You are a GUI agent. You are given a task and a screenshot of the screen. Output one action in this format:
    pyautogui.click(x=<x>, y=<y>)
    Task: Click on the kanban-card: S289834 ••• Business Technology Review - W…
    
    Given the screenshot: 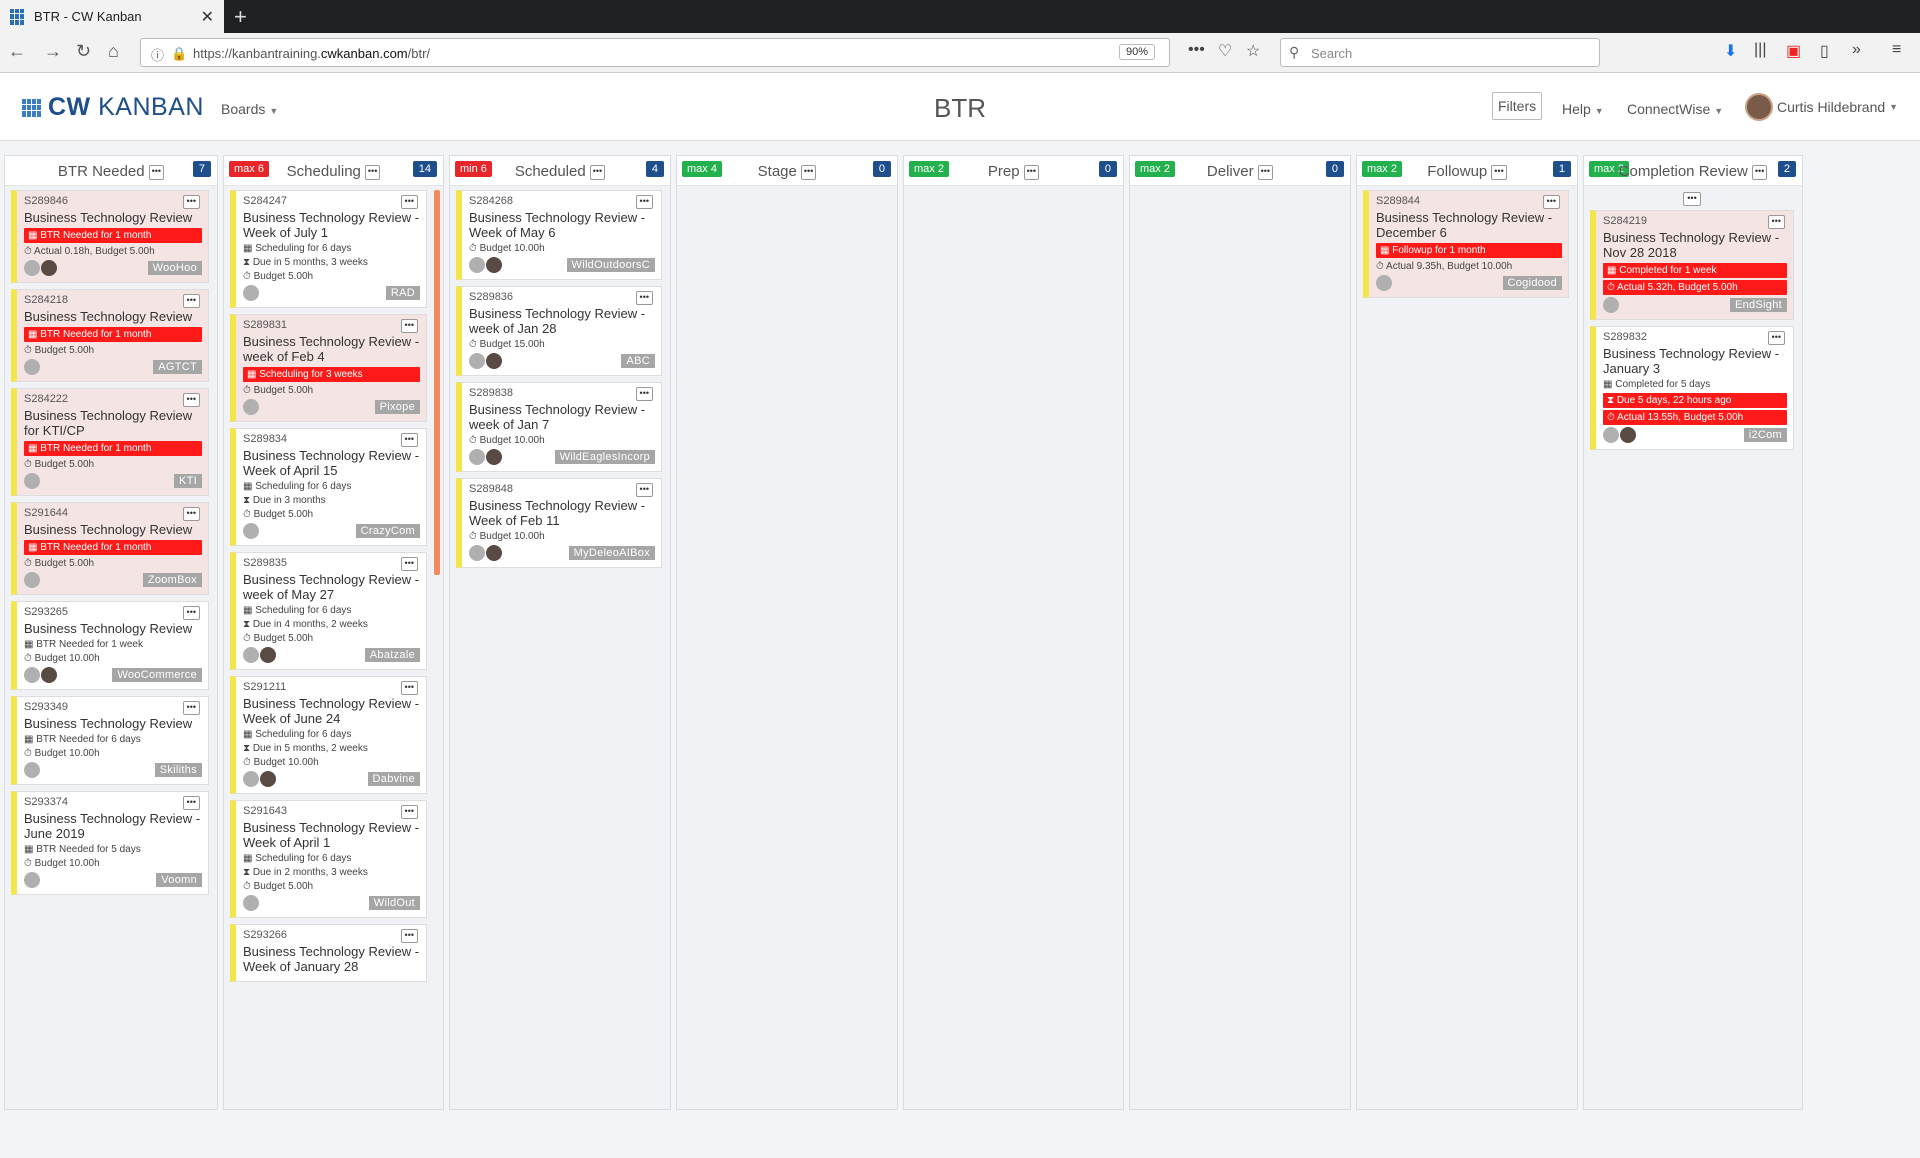 What is the action you would take?
    pyautogui.click(x=328, y=487)
    